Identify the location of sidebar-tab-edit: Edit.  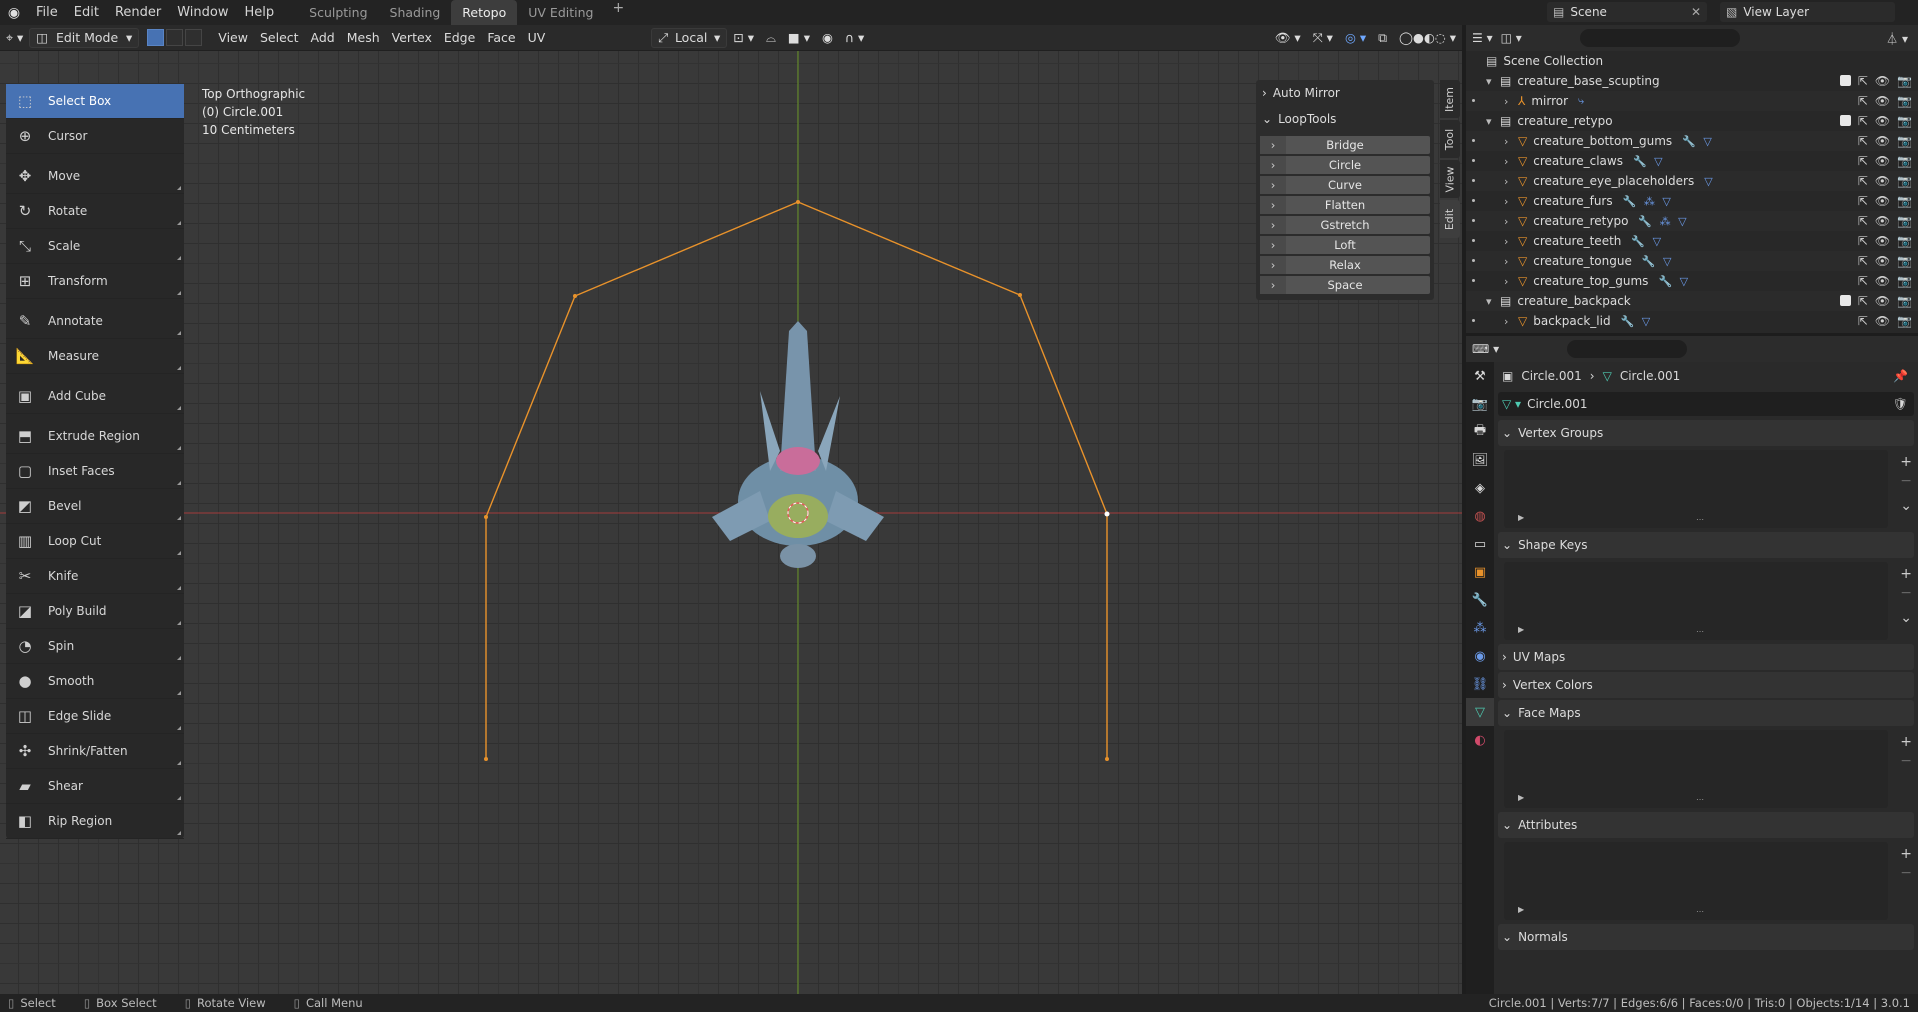
(1450, 219).